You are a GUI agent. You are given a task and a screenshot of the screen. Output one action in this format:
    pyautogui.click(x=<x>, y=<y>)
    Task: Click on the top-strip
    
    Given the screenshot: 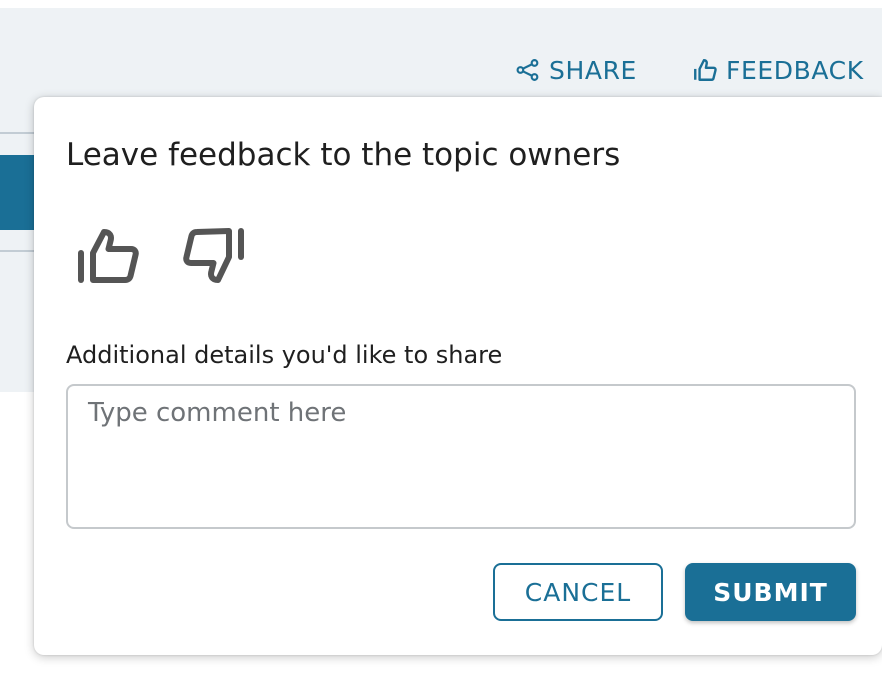 What is the action you would take?
    pyautogui.click(x=441, y=4)
    